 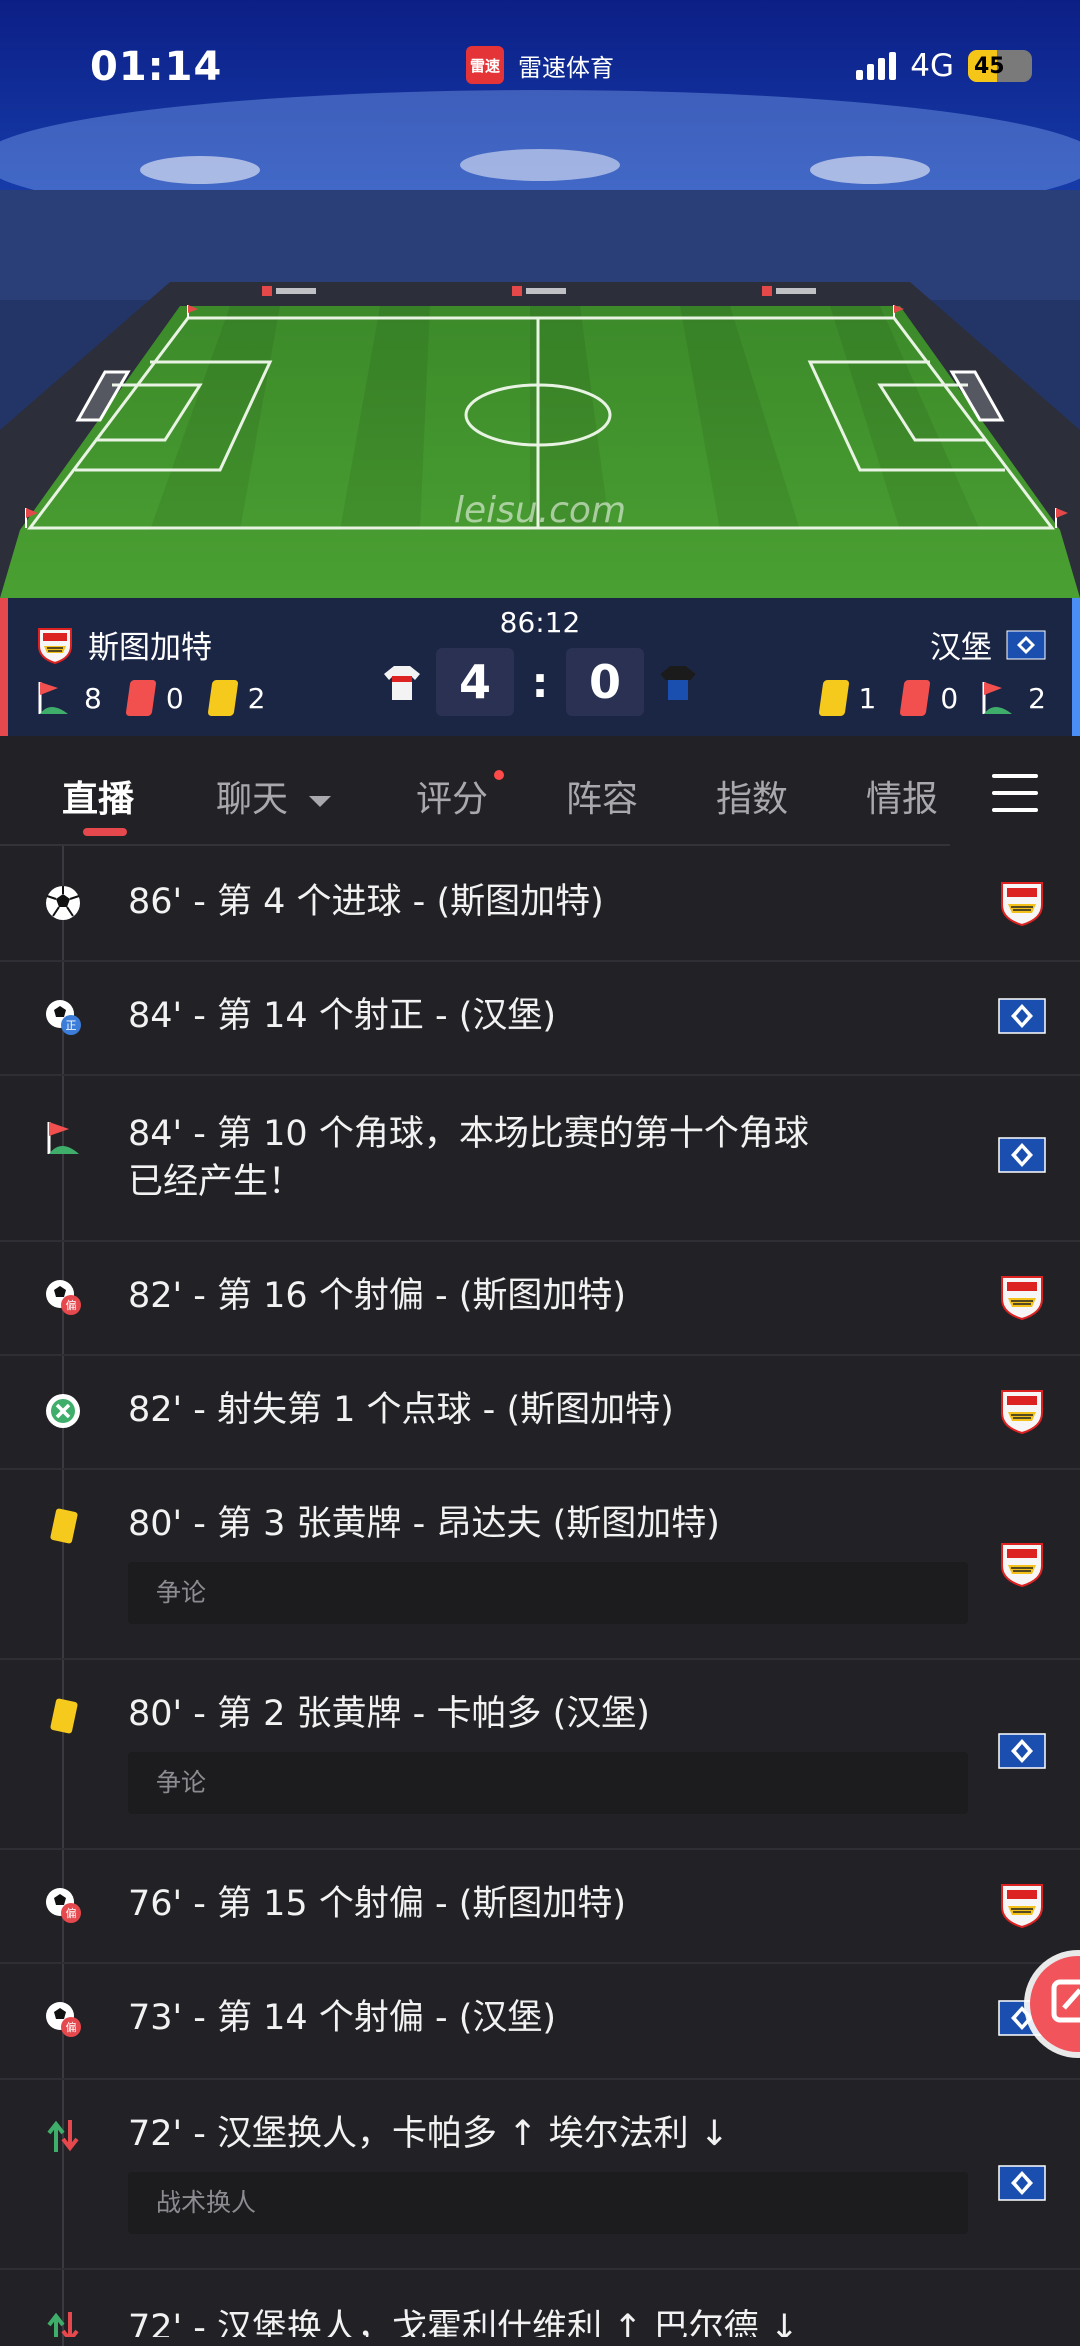 I want to click on watermark: leisu.com, so click(x=540, y=510).